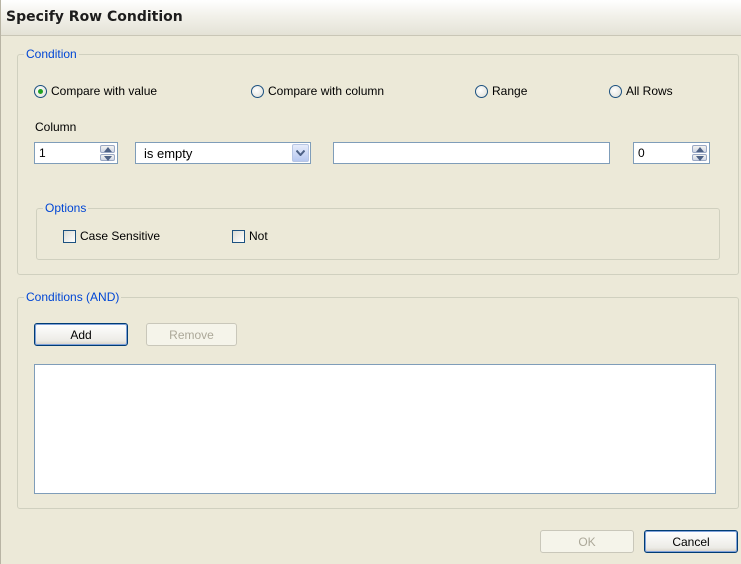  What do you see at coordinates (258, 236) in the screenshot?
I see `checkbox-label: Not` at bounding box center [258, 236].